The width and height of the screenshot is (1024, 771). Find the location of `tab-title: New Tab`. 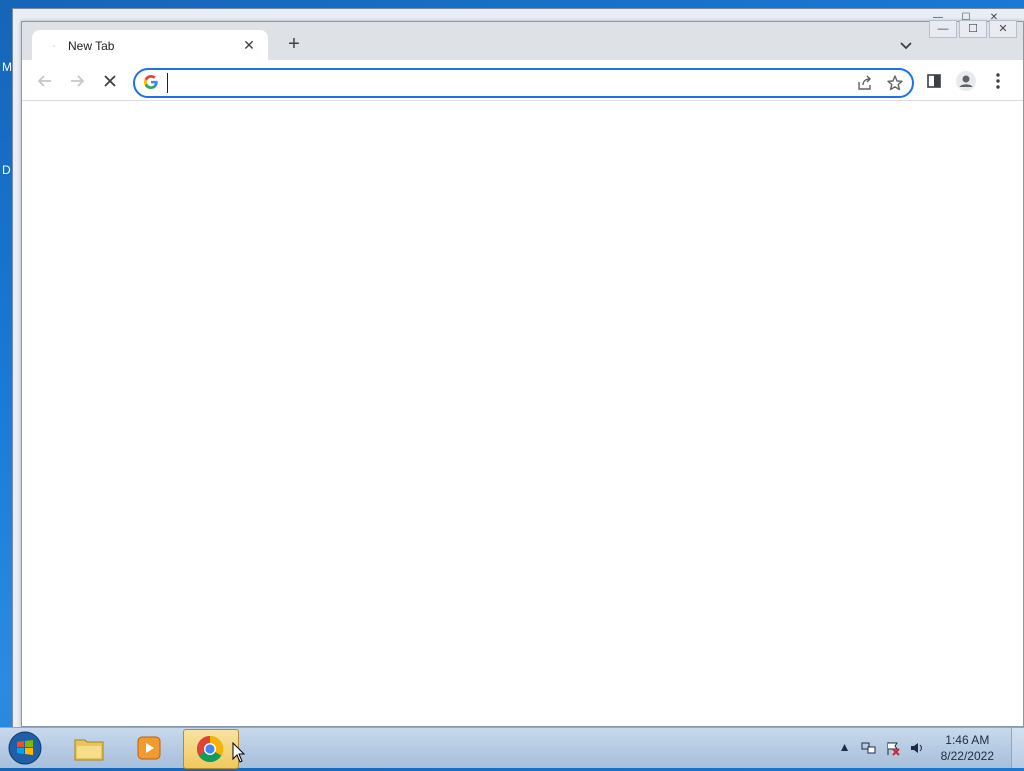

tab-title: New Tab is located at coordinates (91, 46).